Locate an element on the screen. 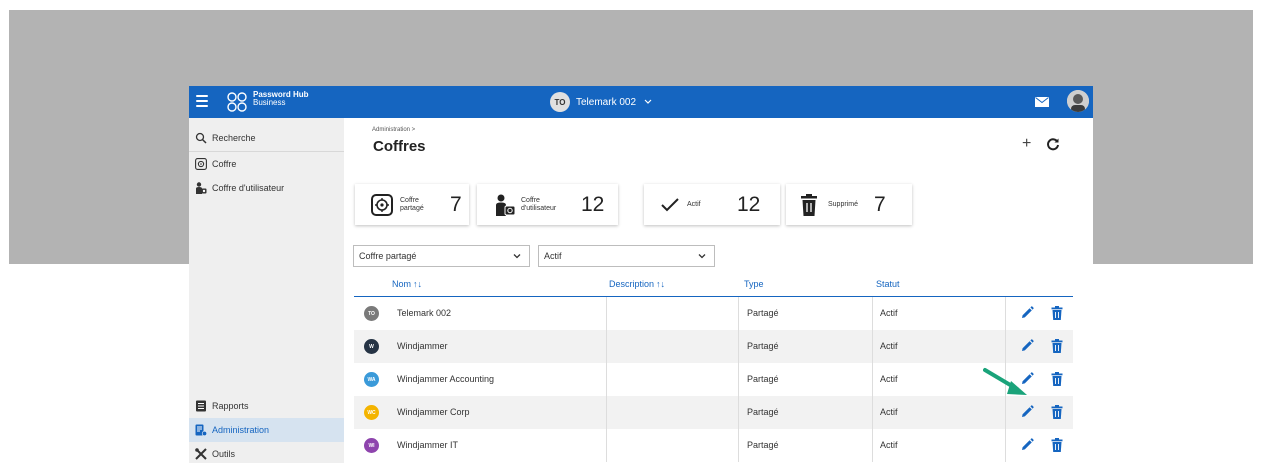 The height and width of the screenshot is (463, 1262). sidebar-item-user-vault: Coffre d'utilisateur is located at coordinates (266, 188).